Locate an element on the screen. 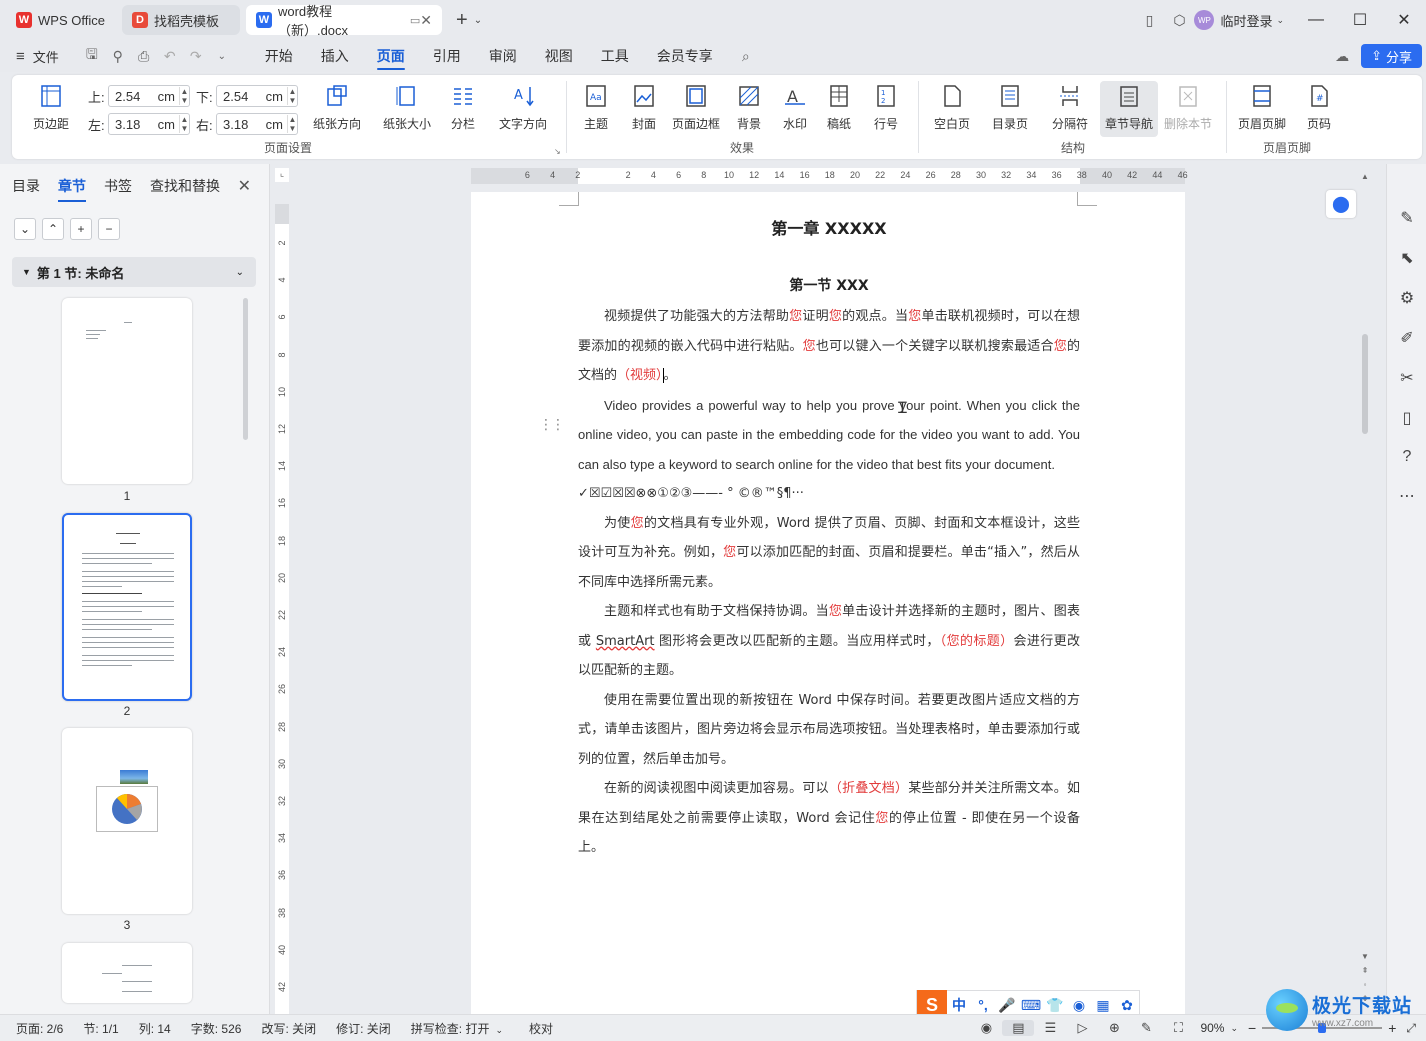 The image size is (1426, 1041). word-count: 字数: 526 is located at coordinates (216, 1028).